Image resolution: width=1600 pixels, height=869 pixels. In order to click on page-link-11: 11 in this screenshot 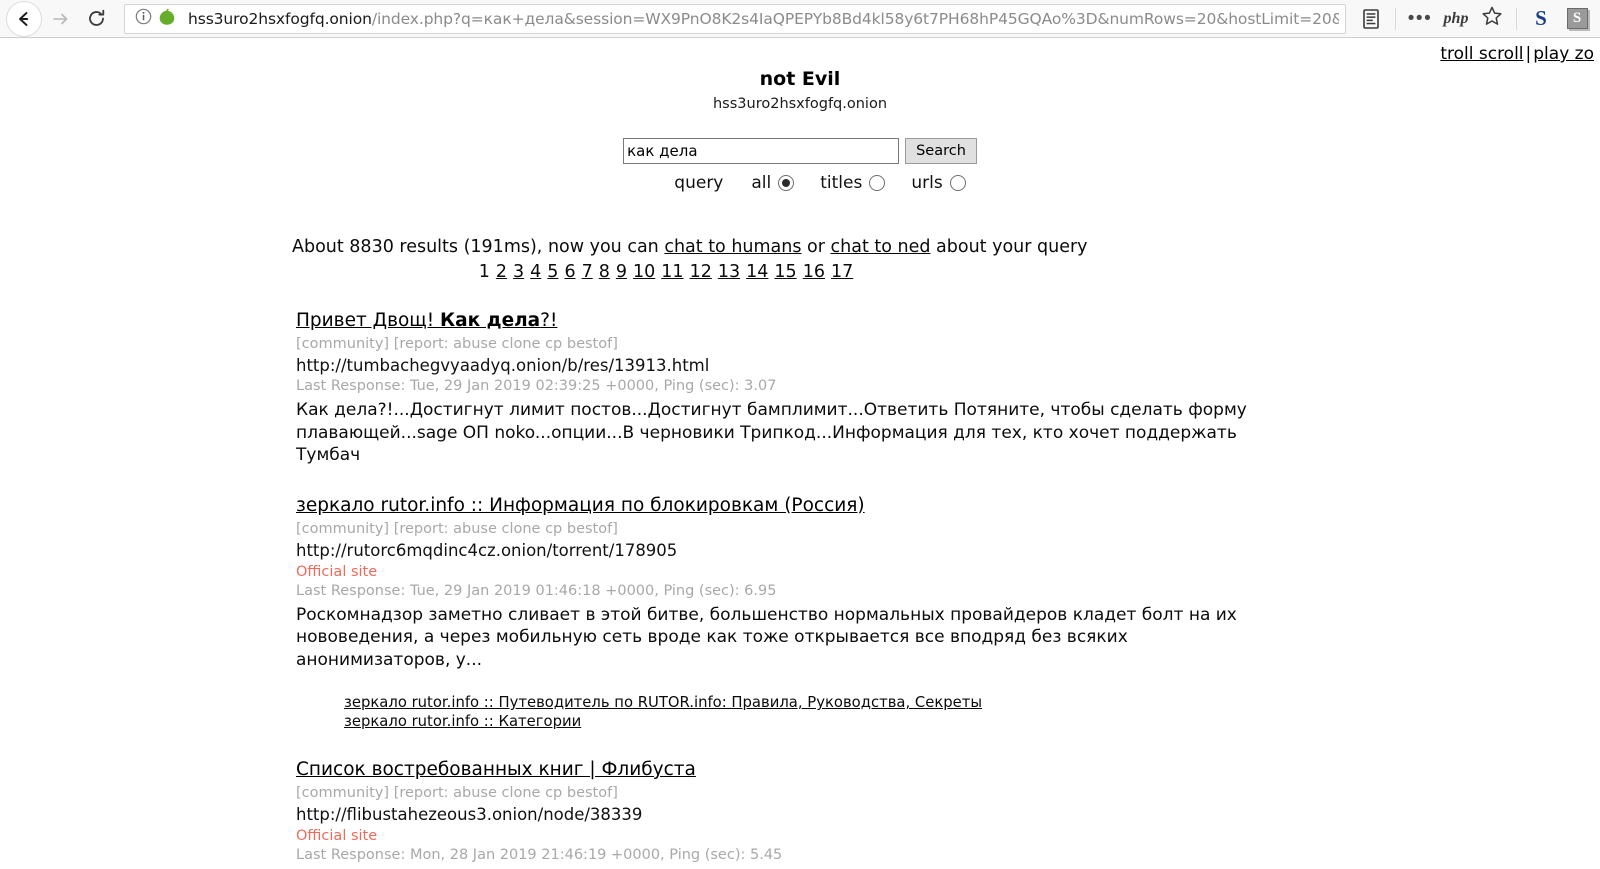, I will do `click(672, 272)`.